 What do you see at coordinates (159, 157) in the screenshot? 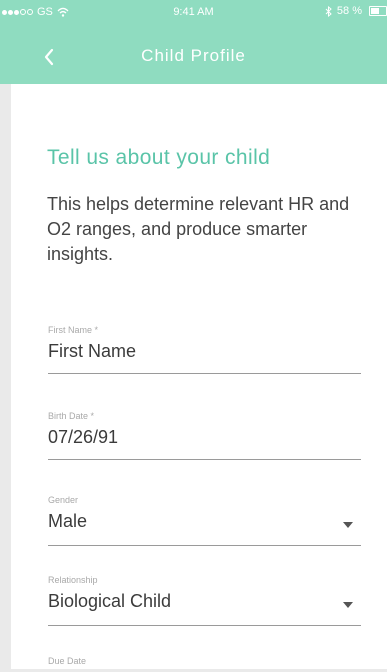
I see `section-title: Tell us about your child` at bounding box center [159, 157].